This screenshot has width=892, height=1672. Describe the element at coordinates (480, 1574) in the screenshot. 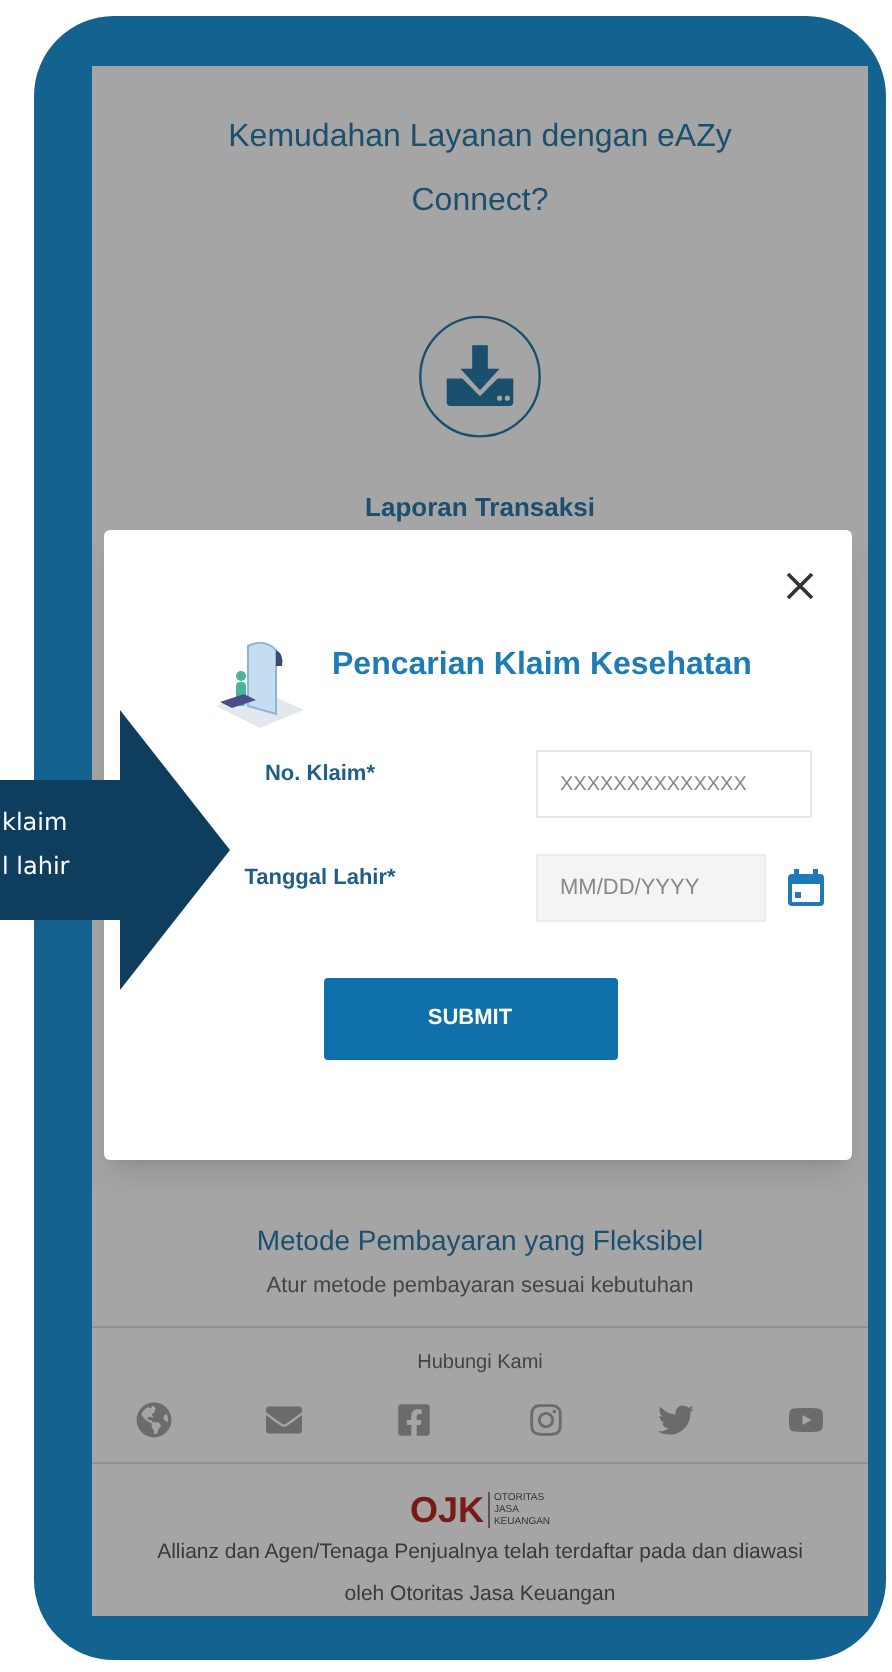

I see `footer-text: Allianz dan Agen/Tenaga Penjualnya telah terdaftar pada dan diawasi oleh Otoritas Jasa Keuangan` at that location.